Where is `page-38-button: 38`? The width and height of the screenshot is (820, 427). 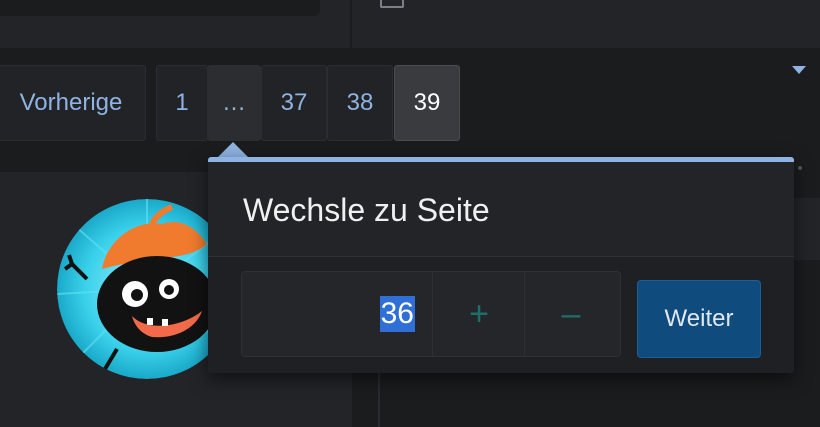 page-38-button: 38 is located at coordinates (360, 103).